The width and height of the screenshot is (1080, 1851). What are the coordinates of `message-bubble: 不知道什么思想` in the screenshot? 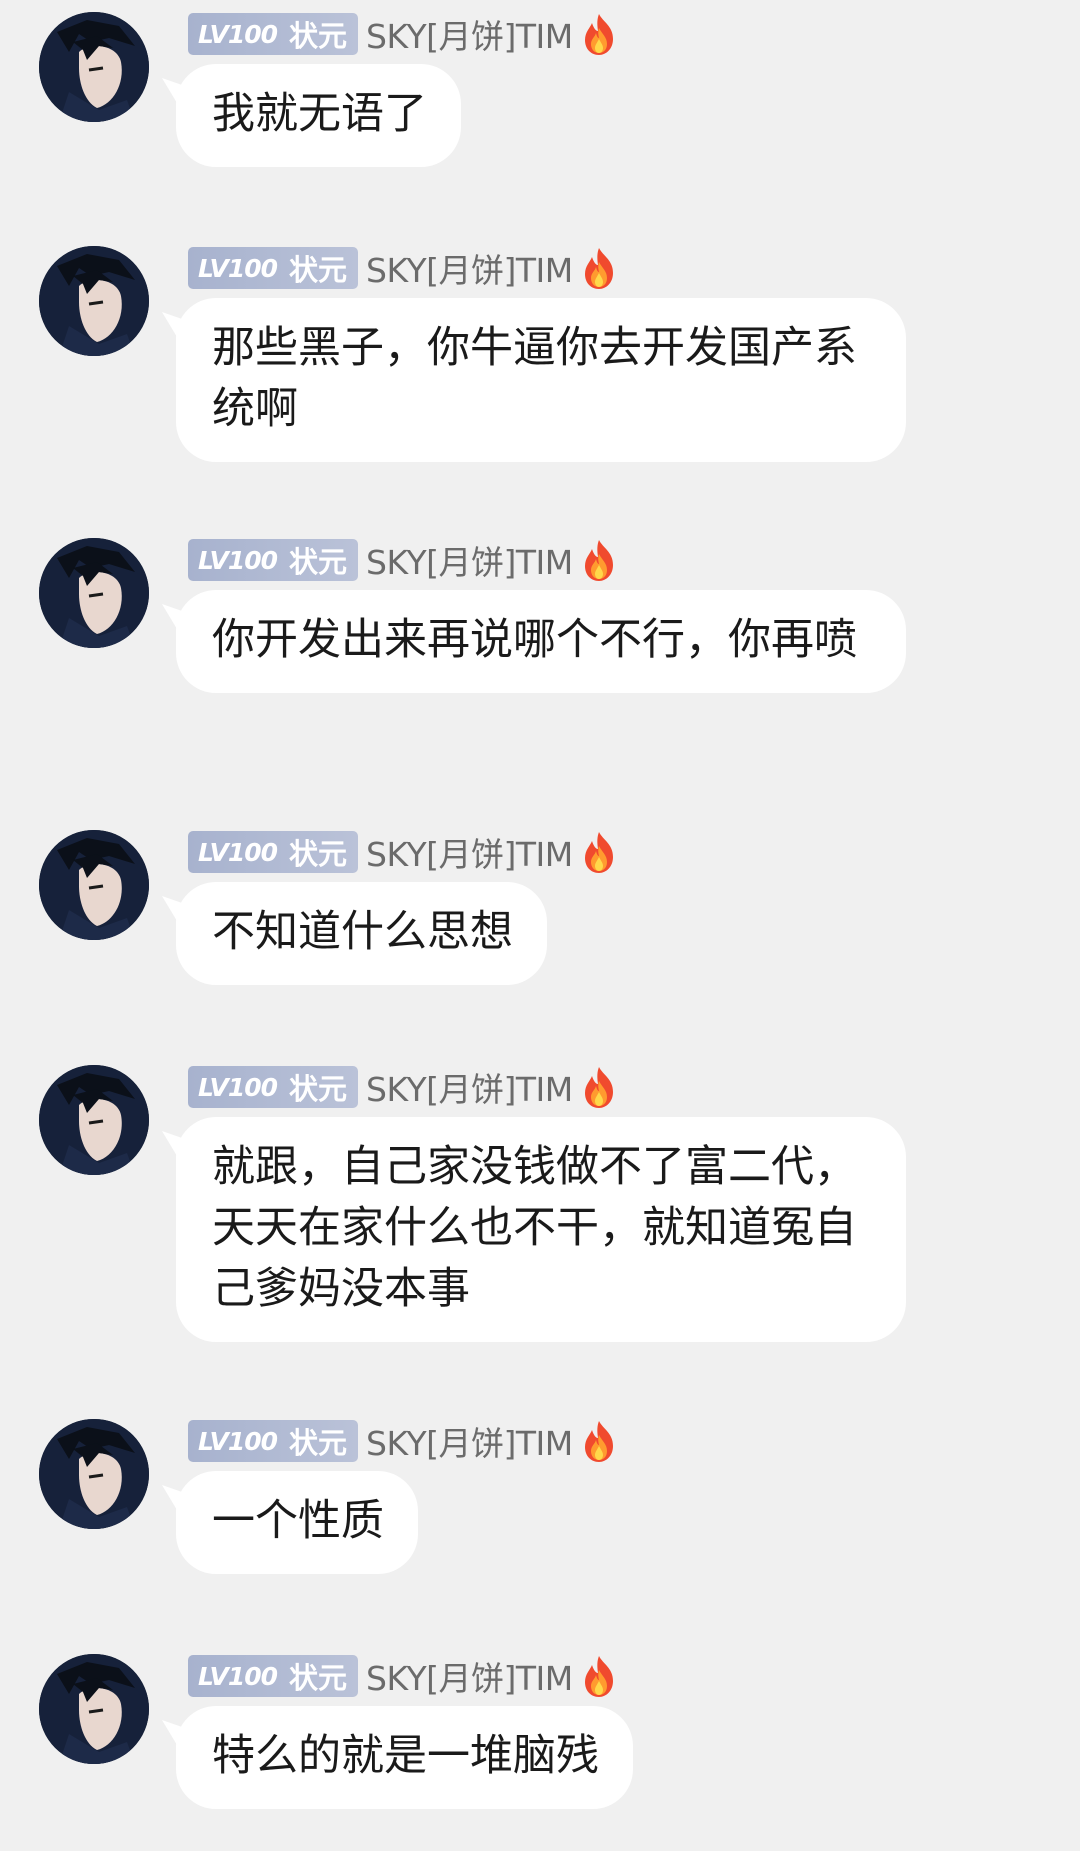 It's located at (361, 933).